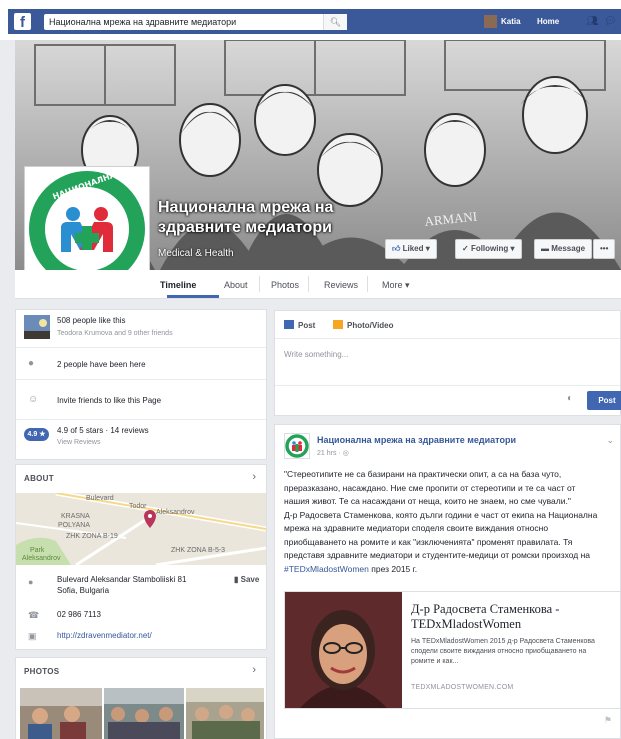  I want to click on save-location-button: ▮ Save, so click(246, 579).